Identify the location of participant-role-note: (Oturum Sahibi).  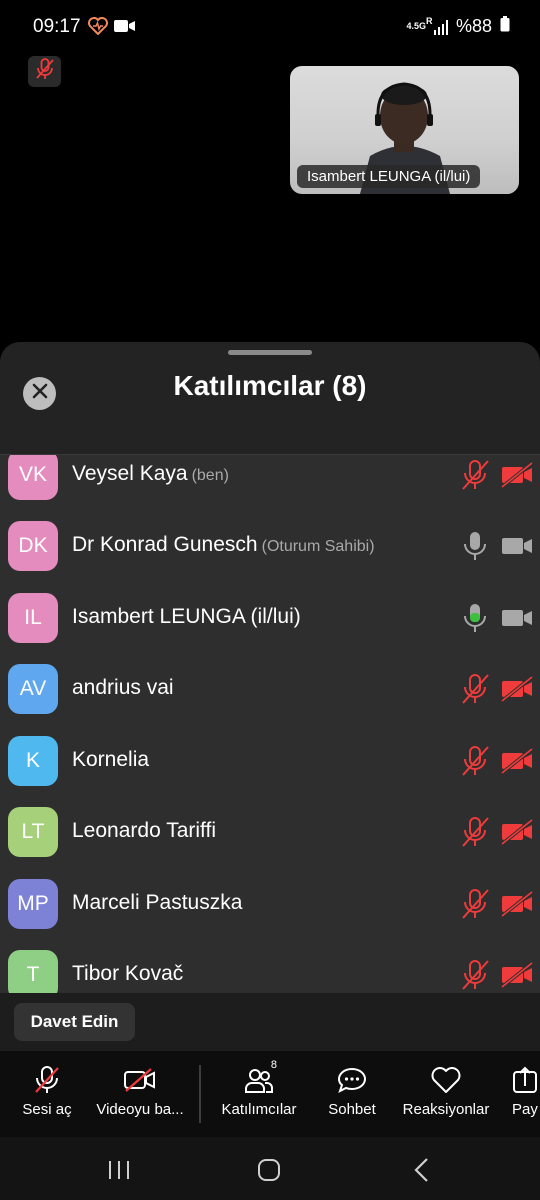
(318, 546).